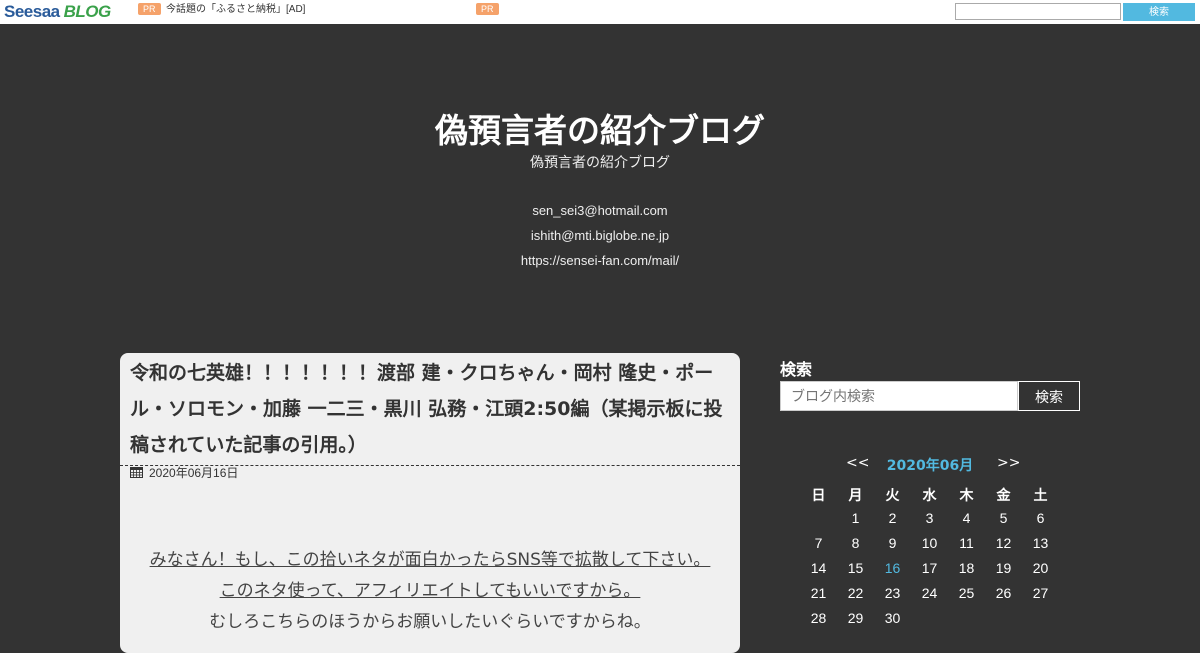 This screenshot has height=653, width=1200. I want to click on calendar-month: 2020年06月, so click(930, 465).